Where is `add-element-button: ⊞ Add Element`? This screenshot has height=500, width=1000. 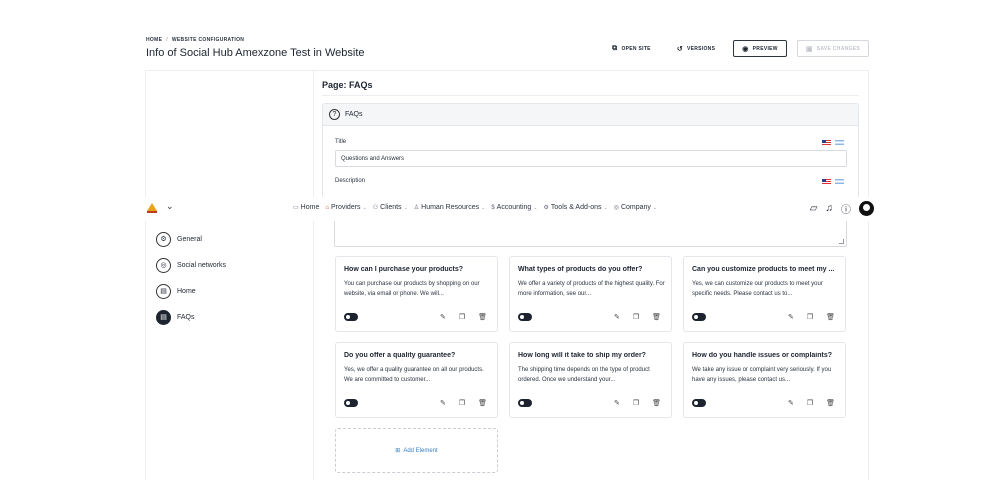 add-element-button: ⊞ Add Element is located at coordinates (416, 450).